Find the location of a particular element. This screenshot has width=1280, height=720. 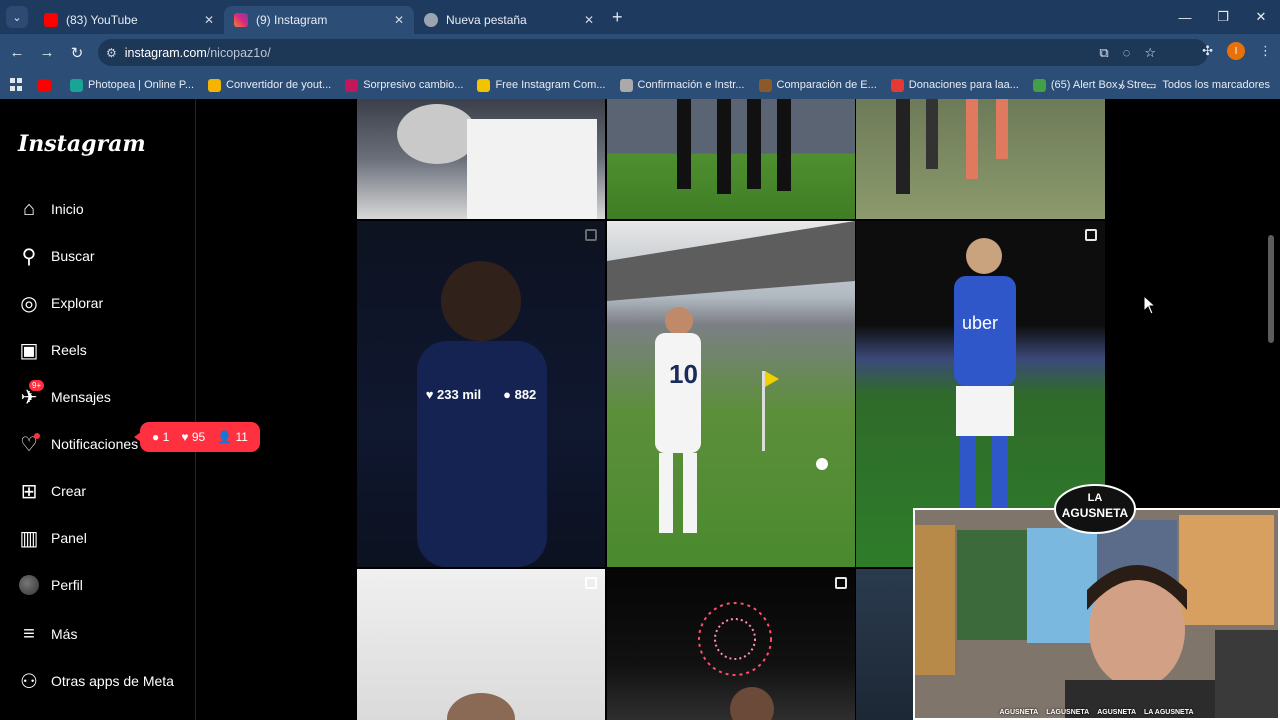

extensions-icon: ✣ is located at coordinates (1207, 51).